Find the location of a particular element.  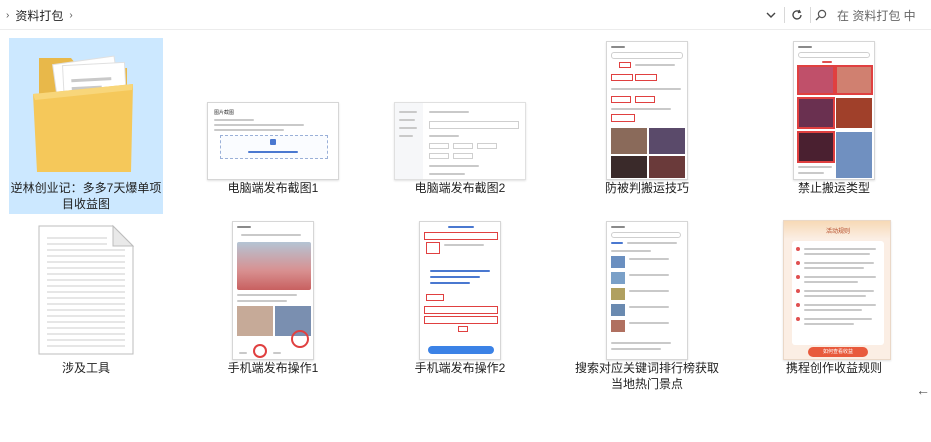

document-thumbnail is located at coordinates (86, 289).